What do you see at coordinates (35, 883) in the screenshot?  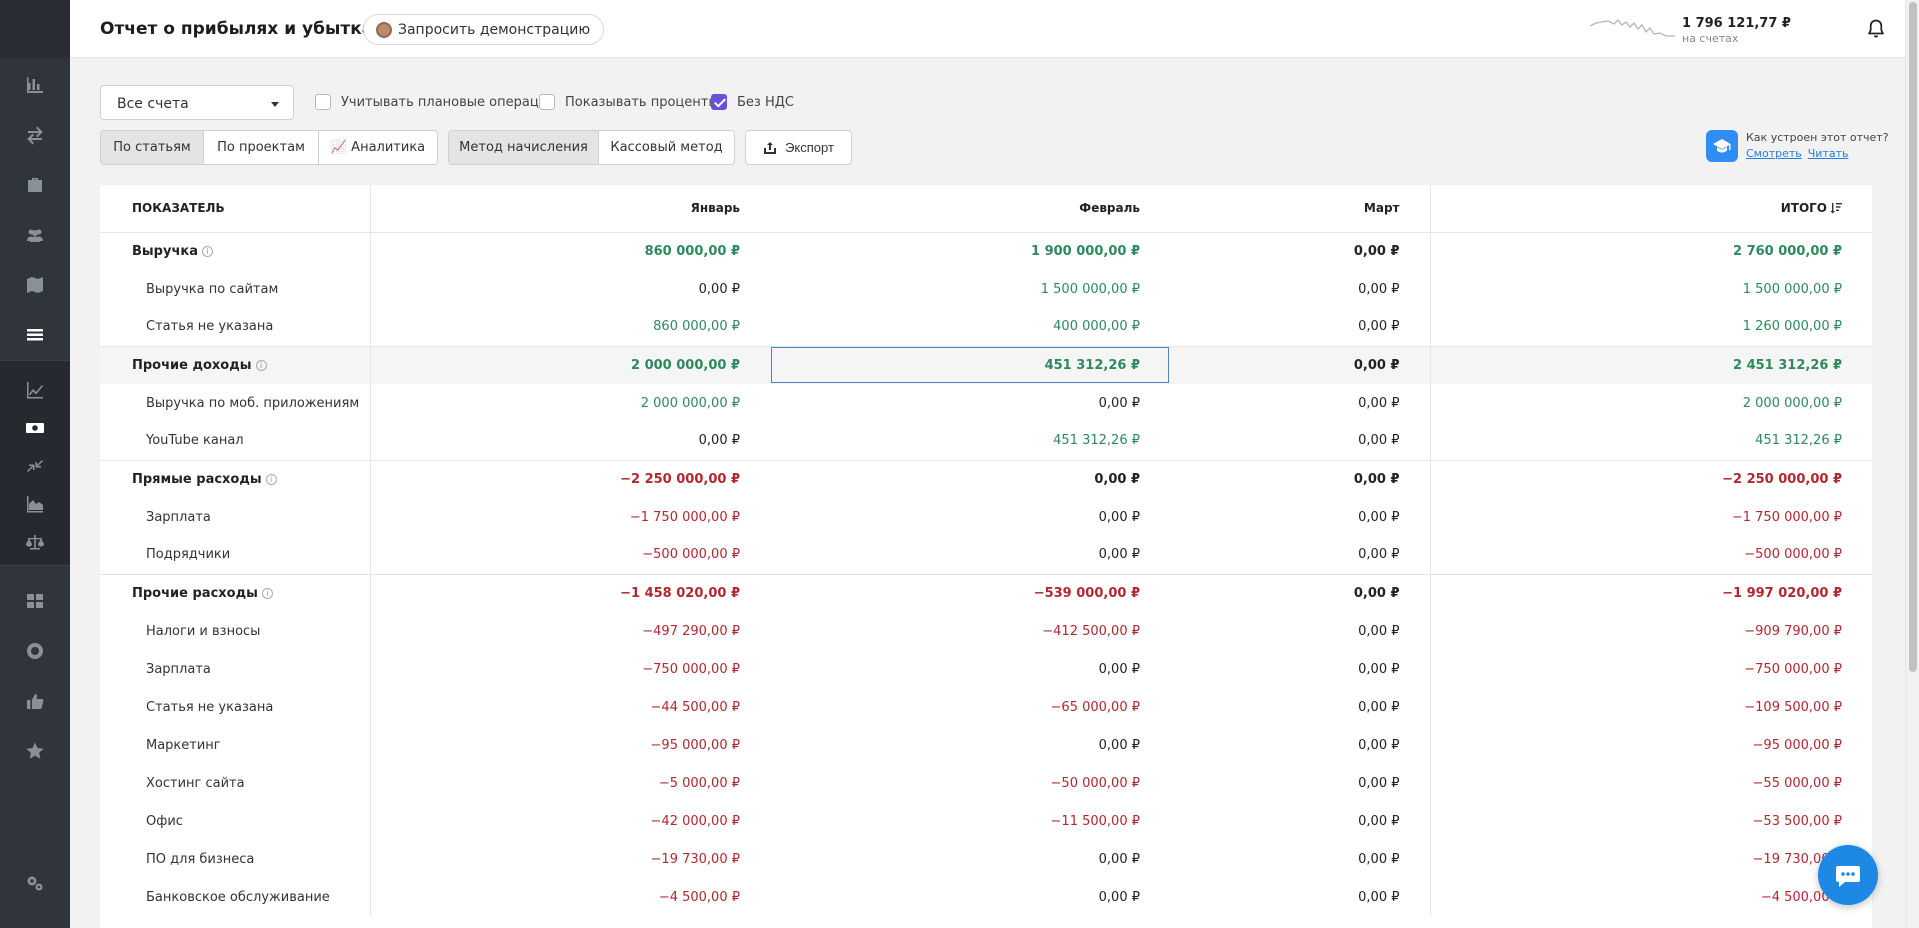 I see `sidebar-item-settings` at bounding box center [35, 883].